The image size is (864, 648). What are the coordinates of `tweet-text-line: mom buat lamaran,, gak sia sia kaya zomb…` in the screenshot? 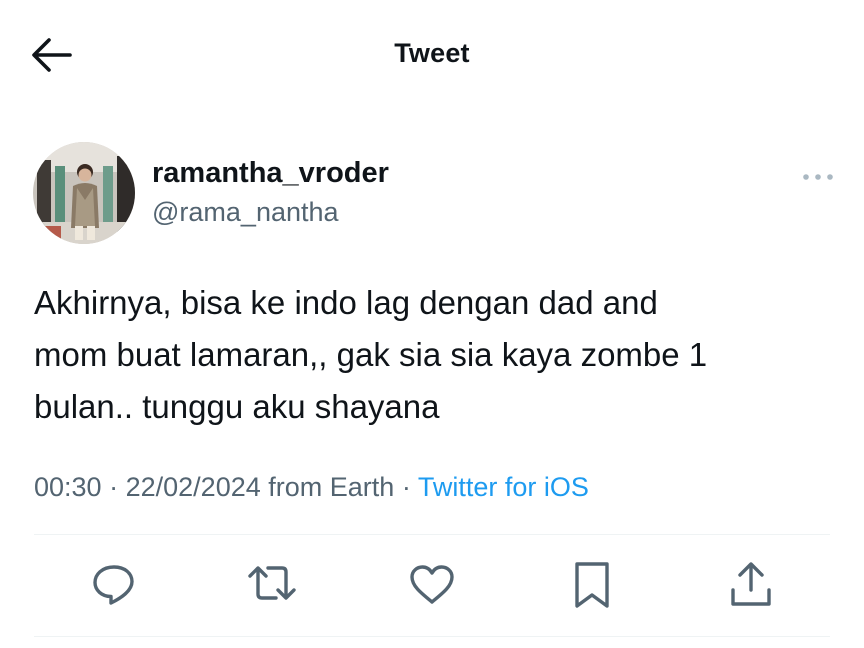 It's located at (371, 354).